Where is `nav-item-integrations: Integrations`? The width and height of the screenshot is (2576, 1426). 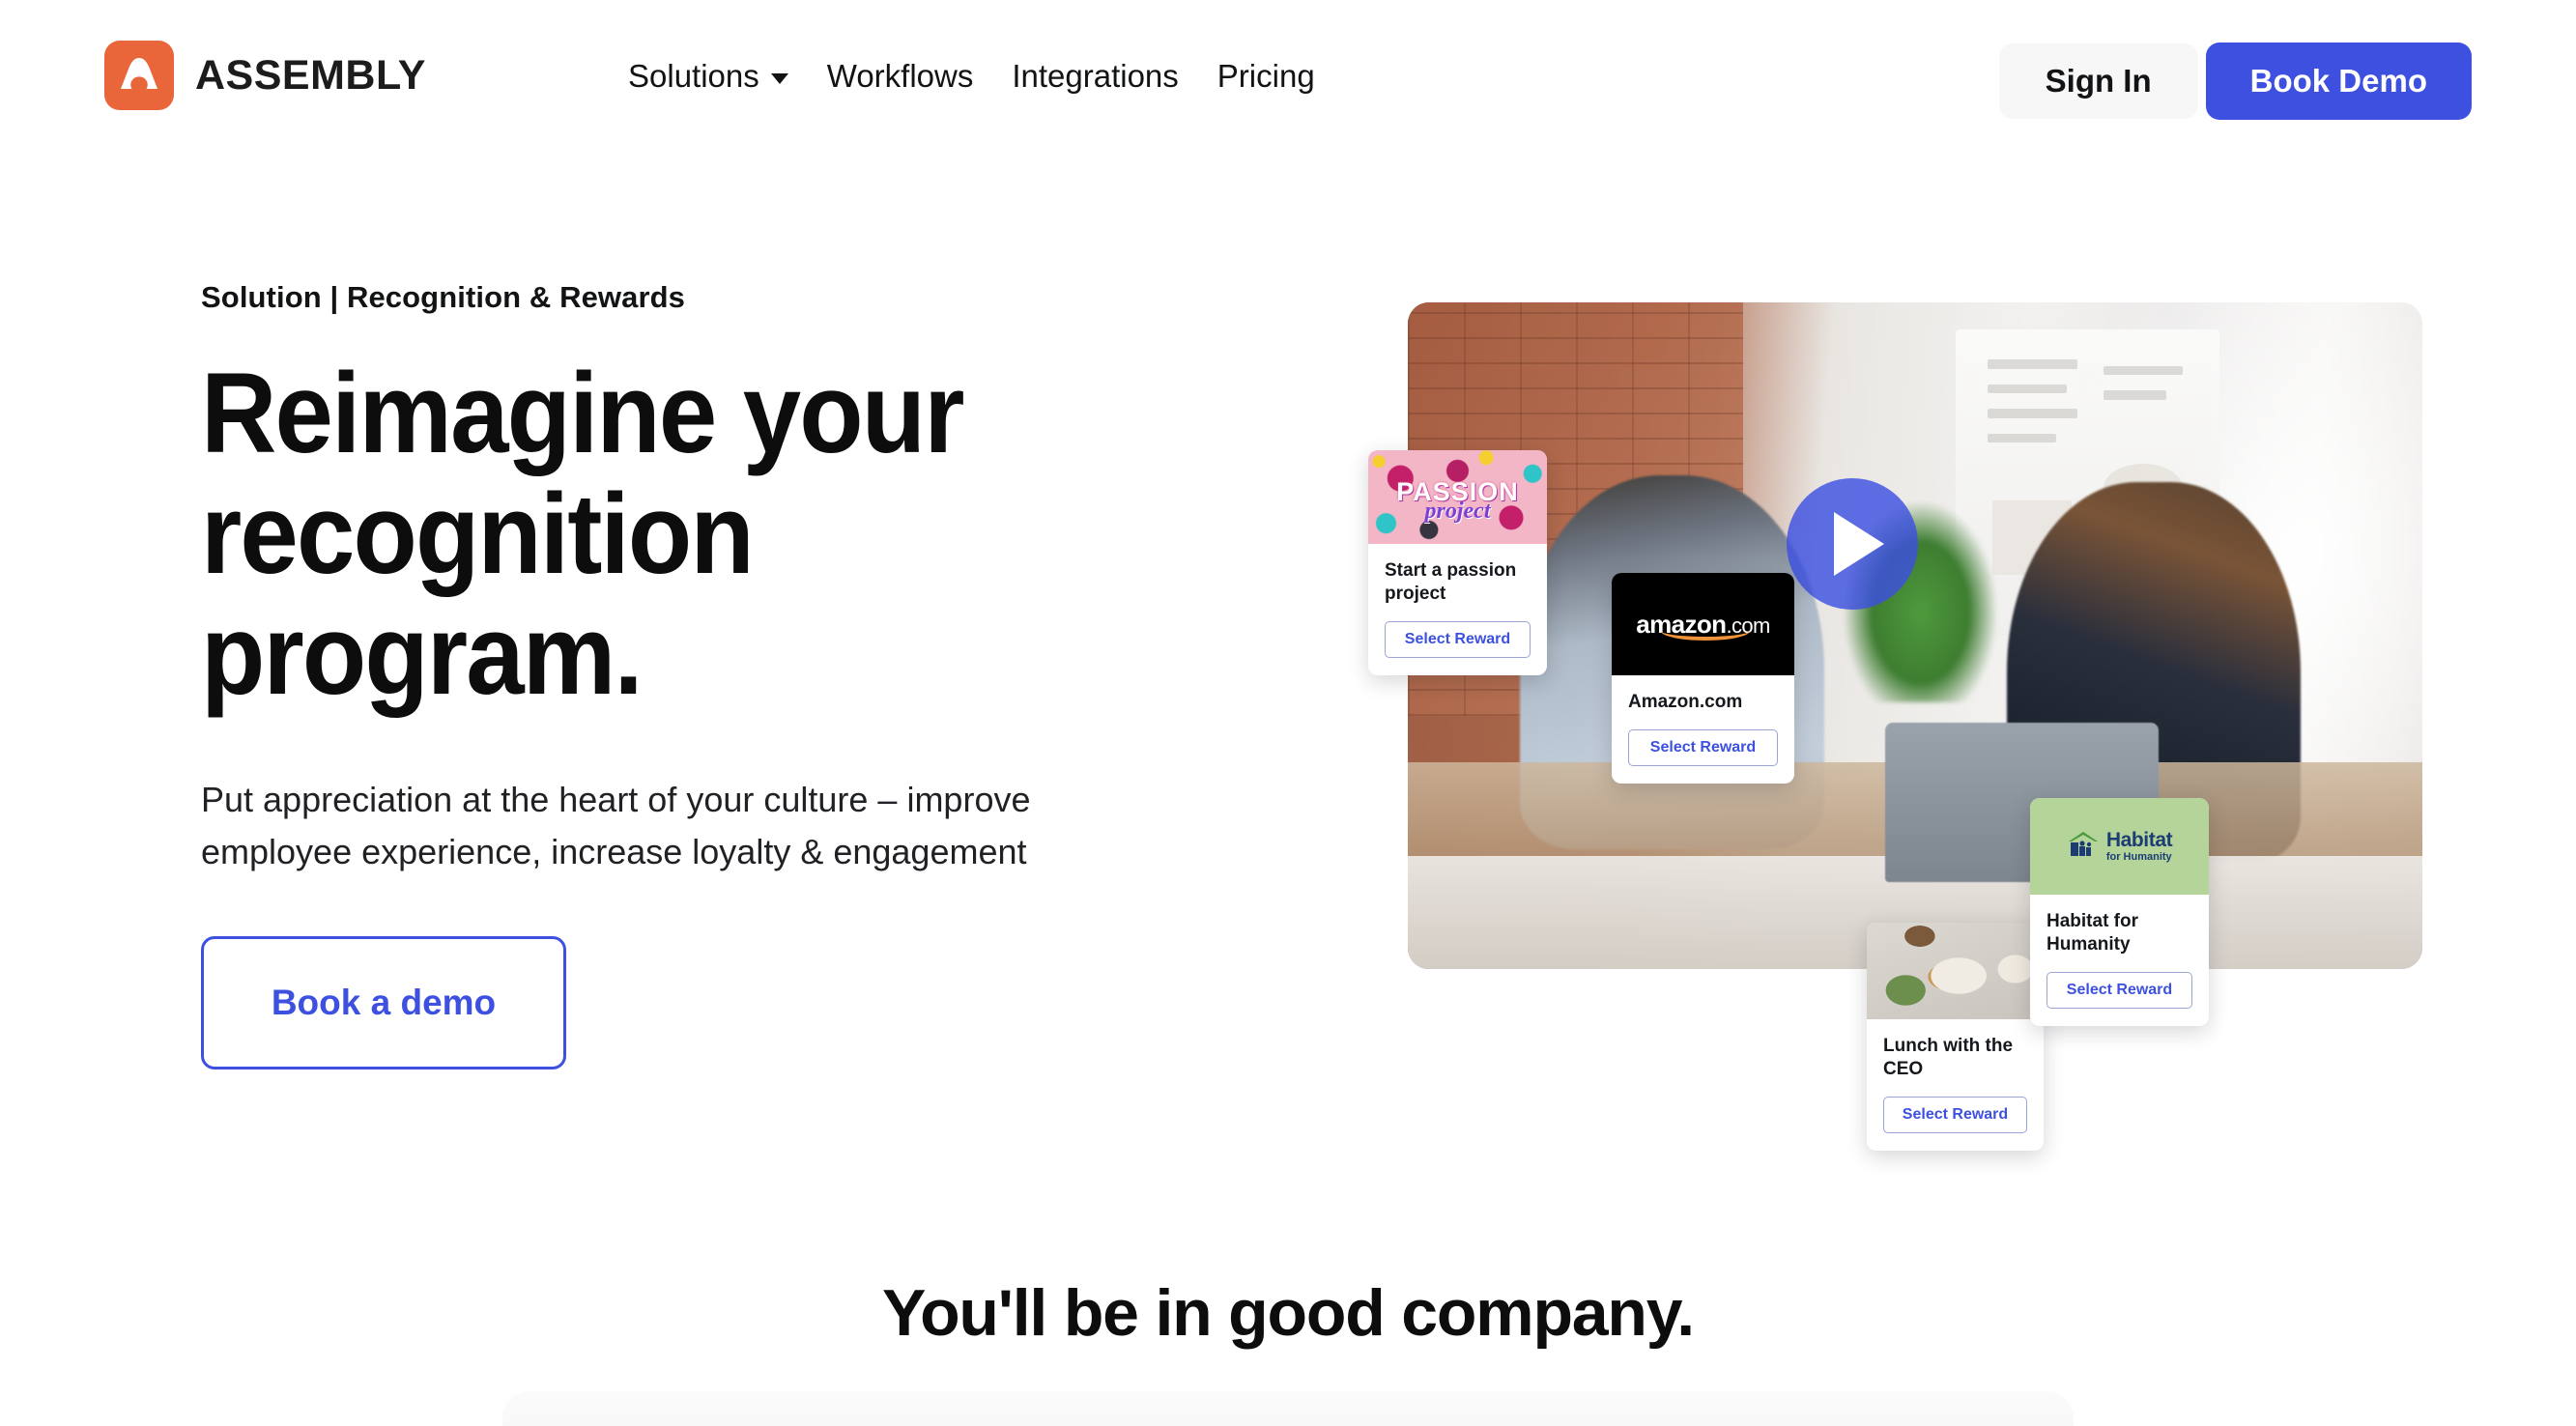
nav-item-integrations: Integrations is located at coordinates (1095, 76).